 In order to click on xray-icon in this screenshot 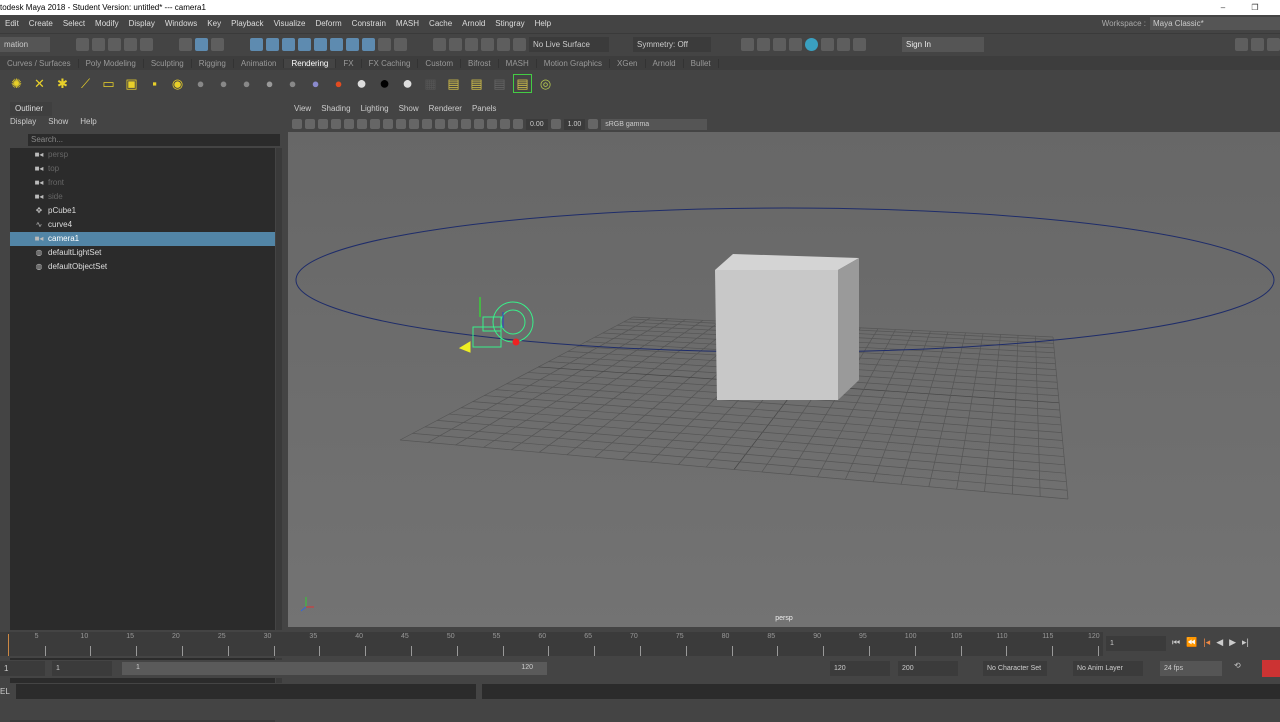, I will do `click(492, 124)`.